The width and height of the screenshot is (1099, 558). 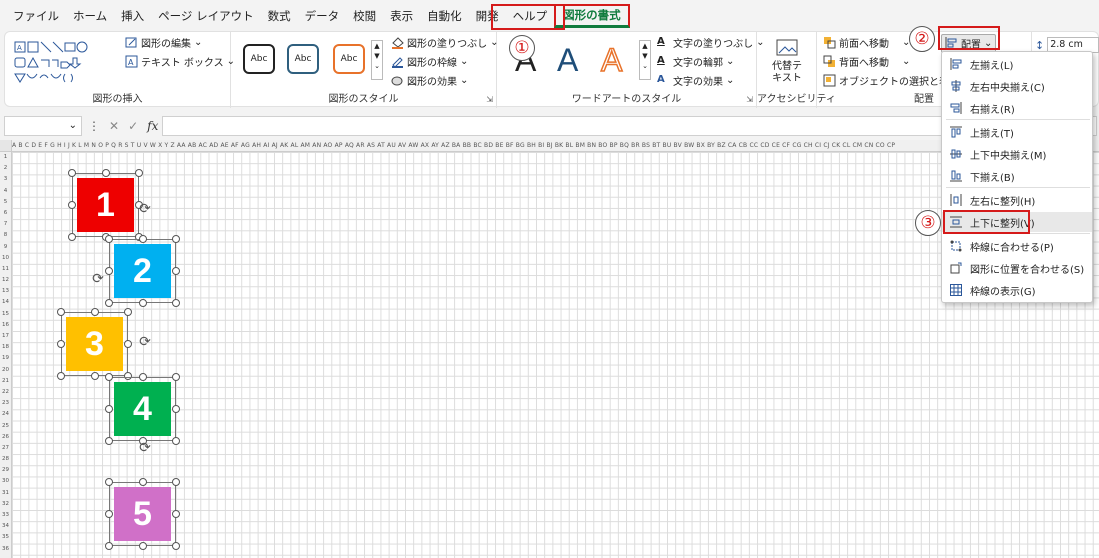 I want to click on row-number: 23, so click(x=5, y=403).